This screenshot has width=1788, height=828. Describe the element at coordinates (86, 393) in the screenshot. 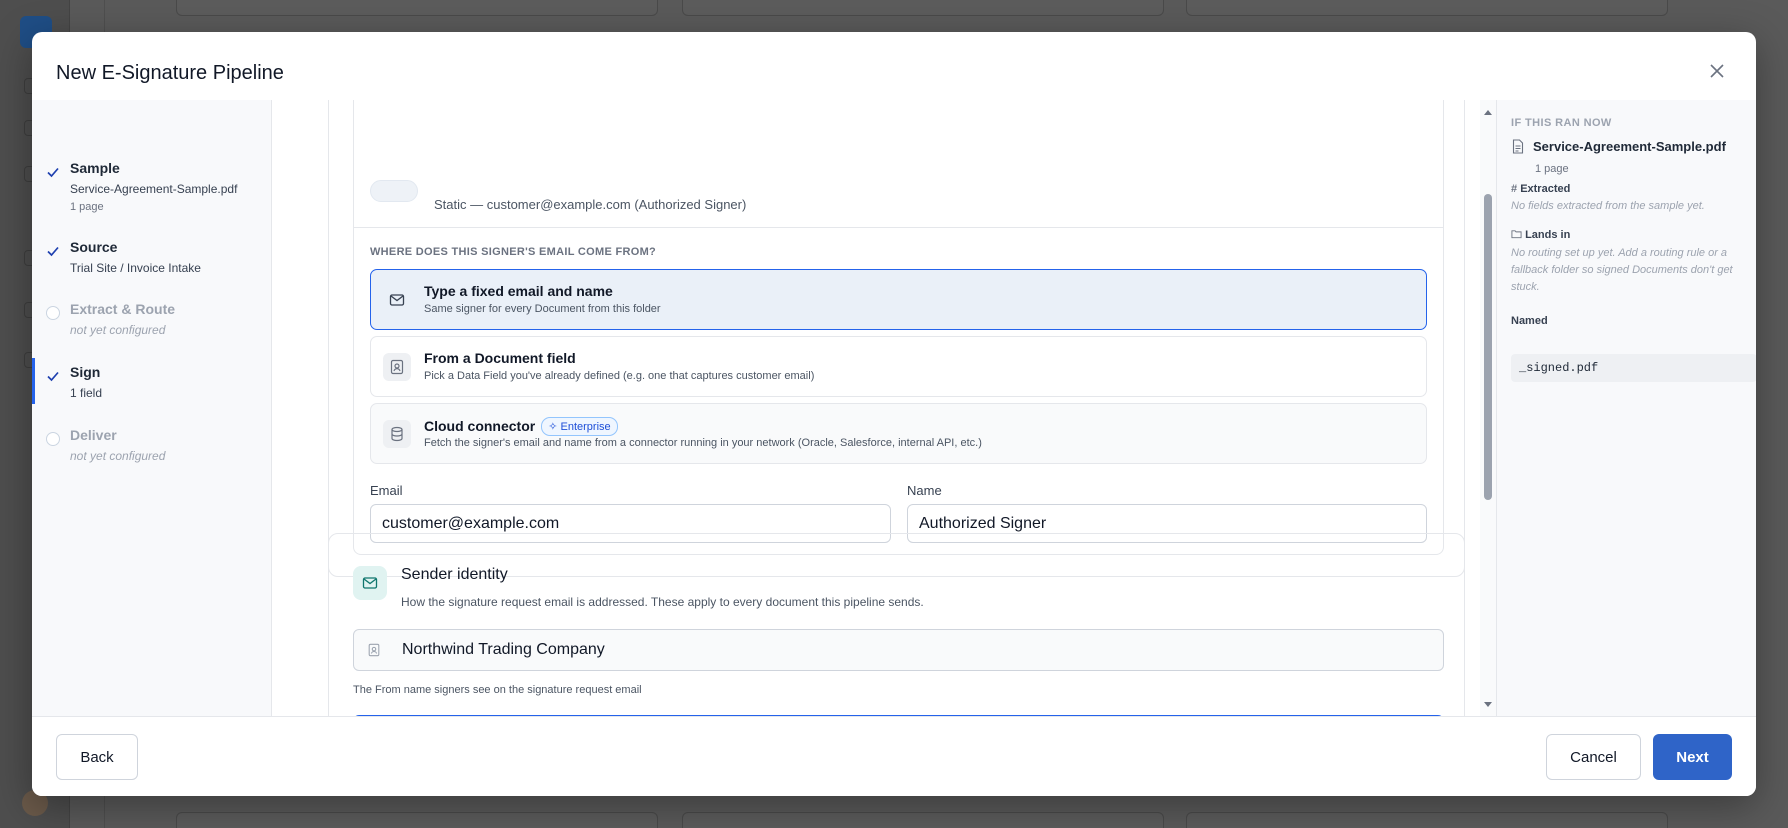

I see `step-detail: 1 field` at that location.